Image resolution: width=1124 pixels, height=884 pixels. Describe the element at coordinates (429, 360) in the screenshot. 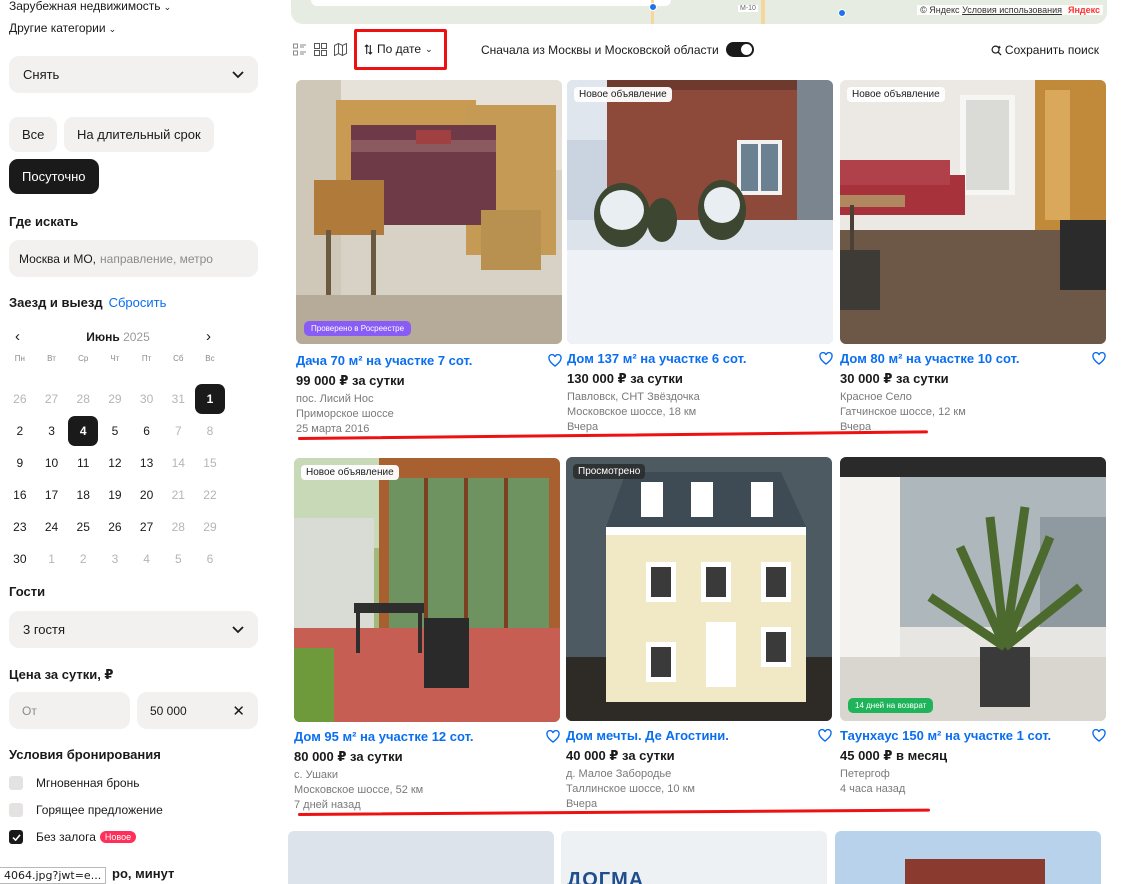

I see `listing-title: Дача 70 м² на участке 7 сот.` at that location.